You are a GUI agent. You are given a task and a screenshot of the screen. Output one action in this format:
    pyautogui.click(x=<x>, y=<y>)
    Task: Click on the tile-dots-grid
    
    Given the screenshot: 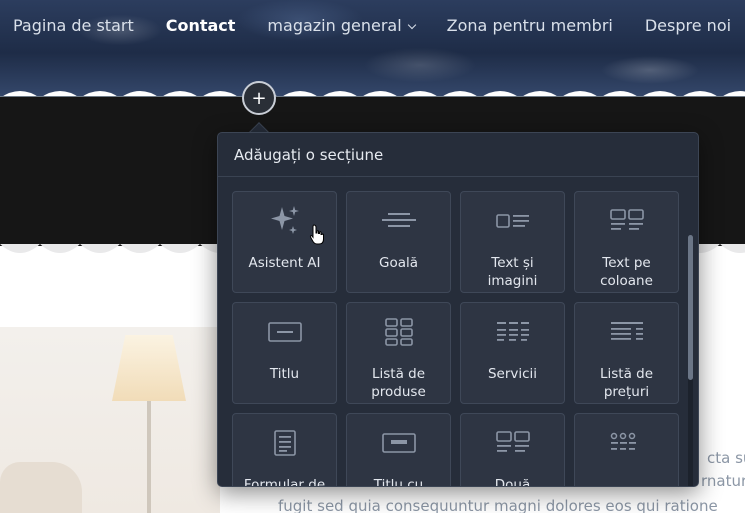 What is the action you would take?
    pyautogui.click(x=626, y=449)
    